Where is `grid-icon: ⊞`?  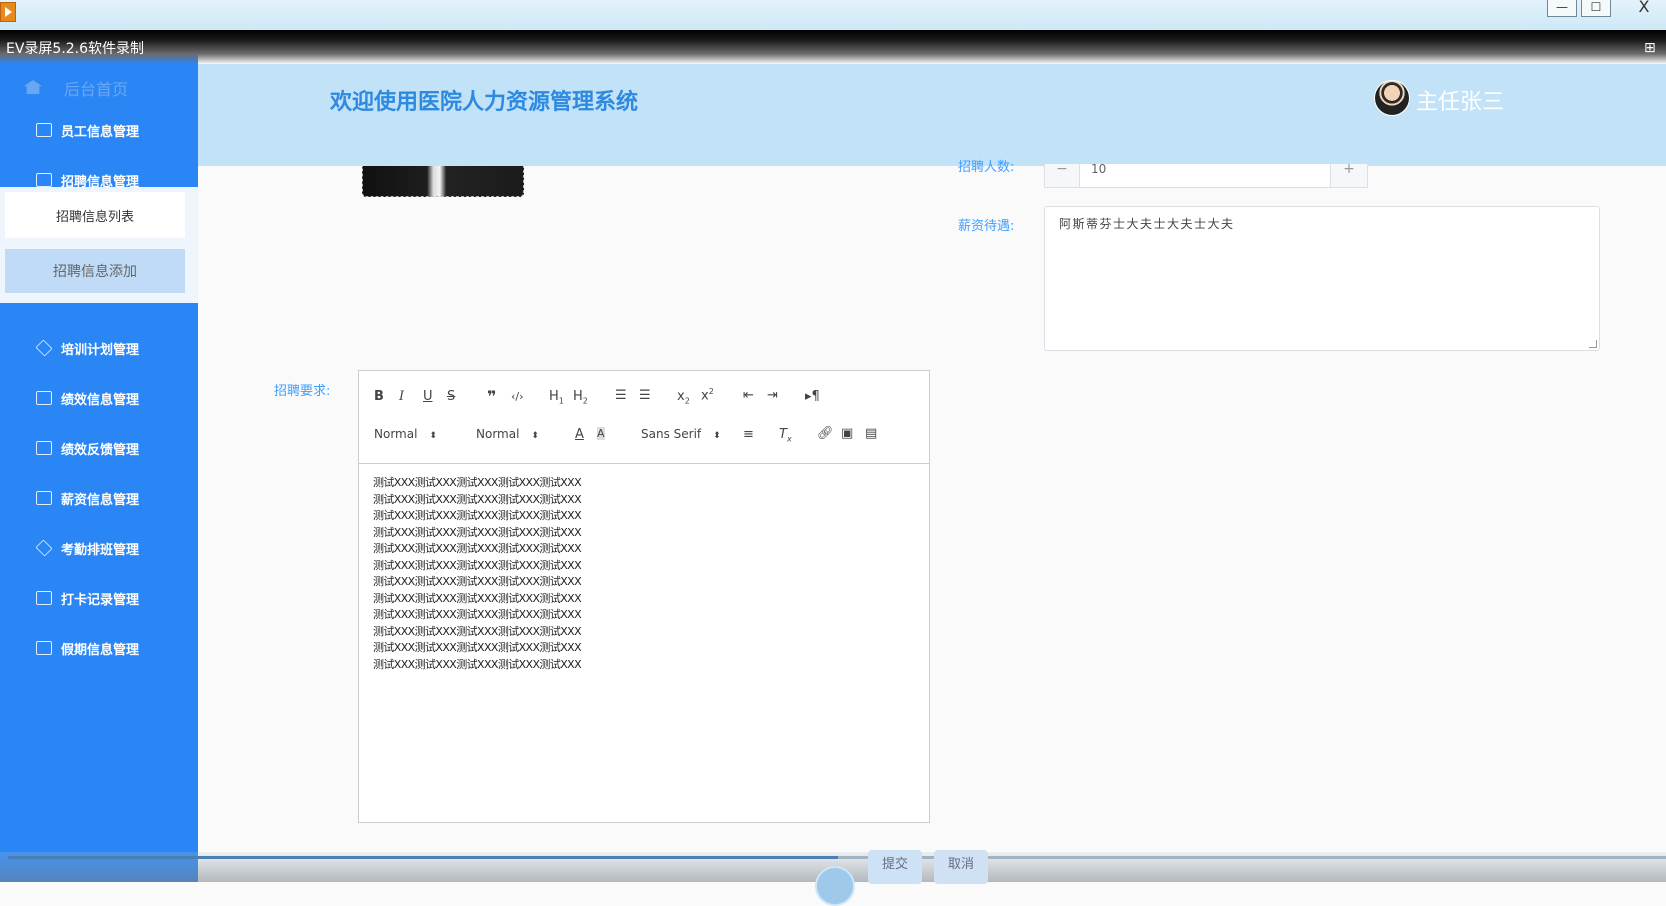
grid-icon: ⊞ is located at coordinates (1652, 48).